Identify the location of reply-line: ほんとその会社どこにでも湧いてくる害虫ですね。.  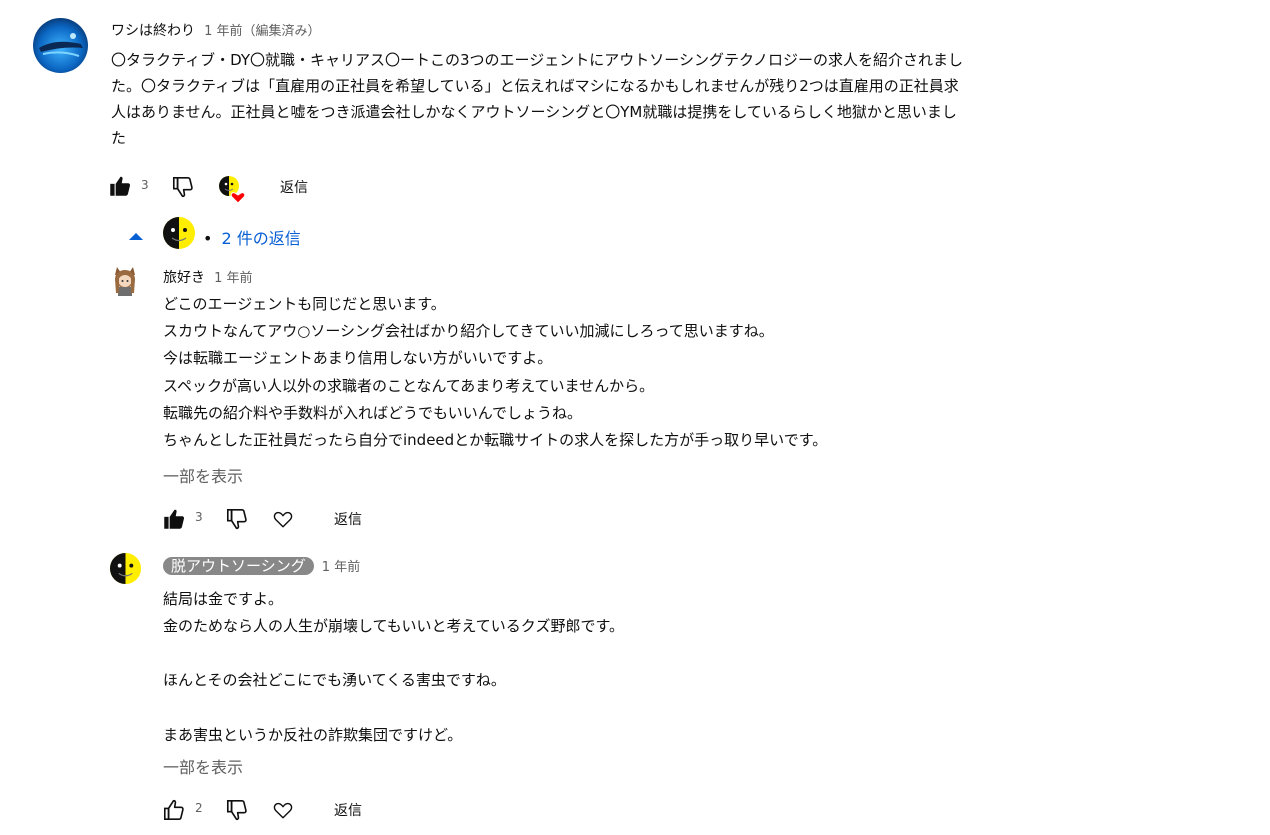
(334, 680).